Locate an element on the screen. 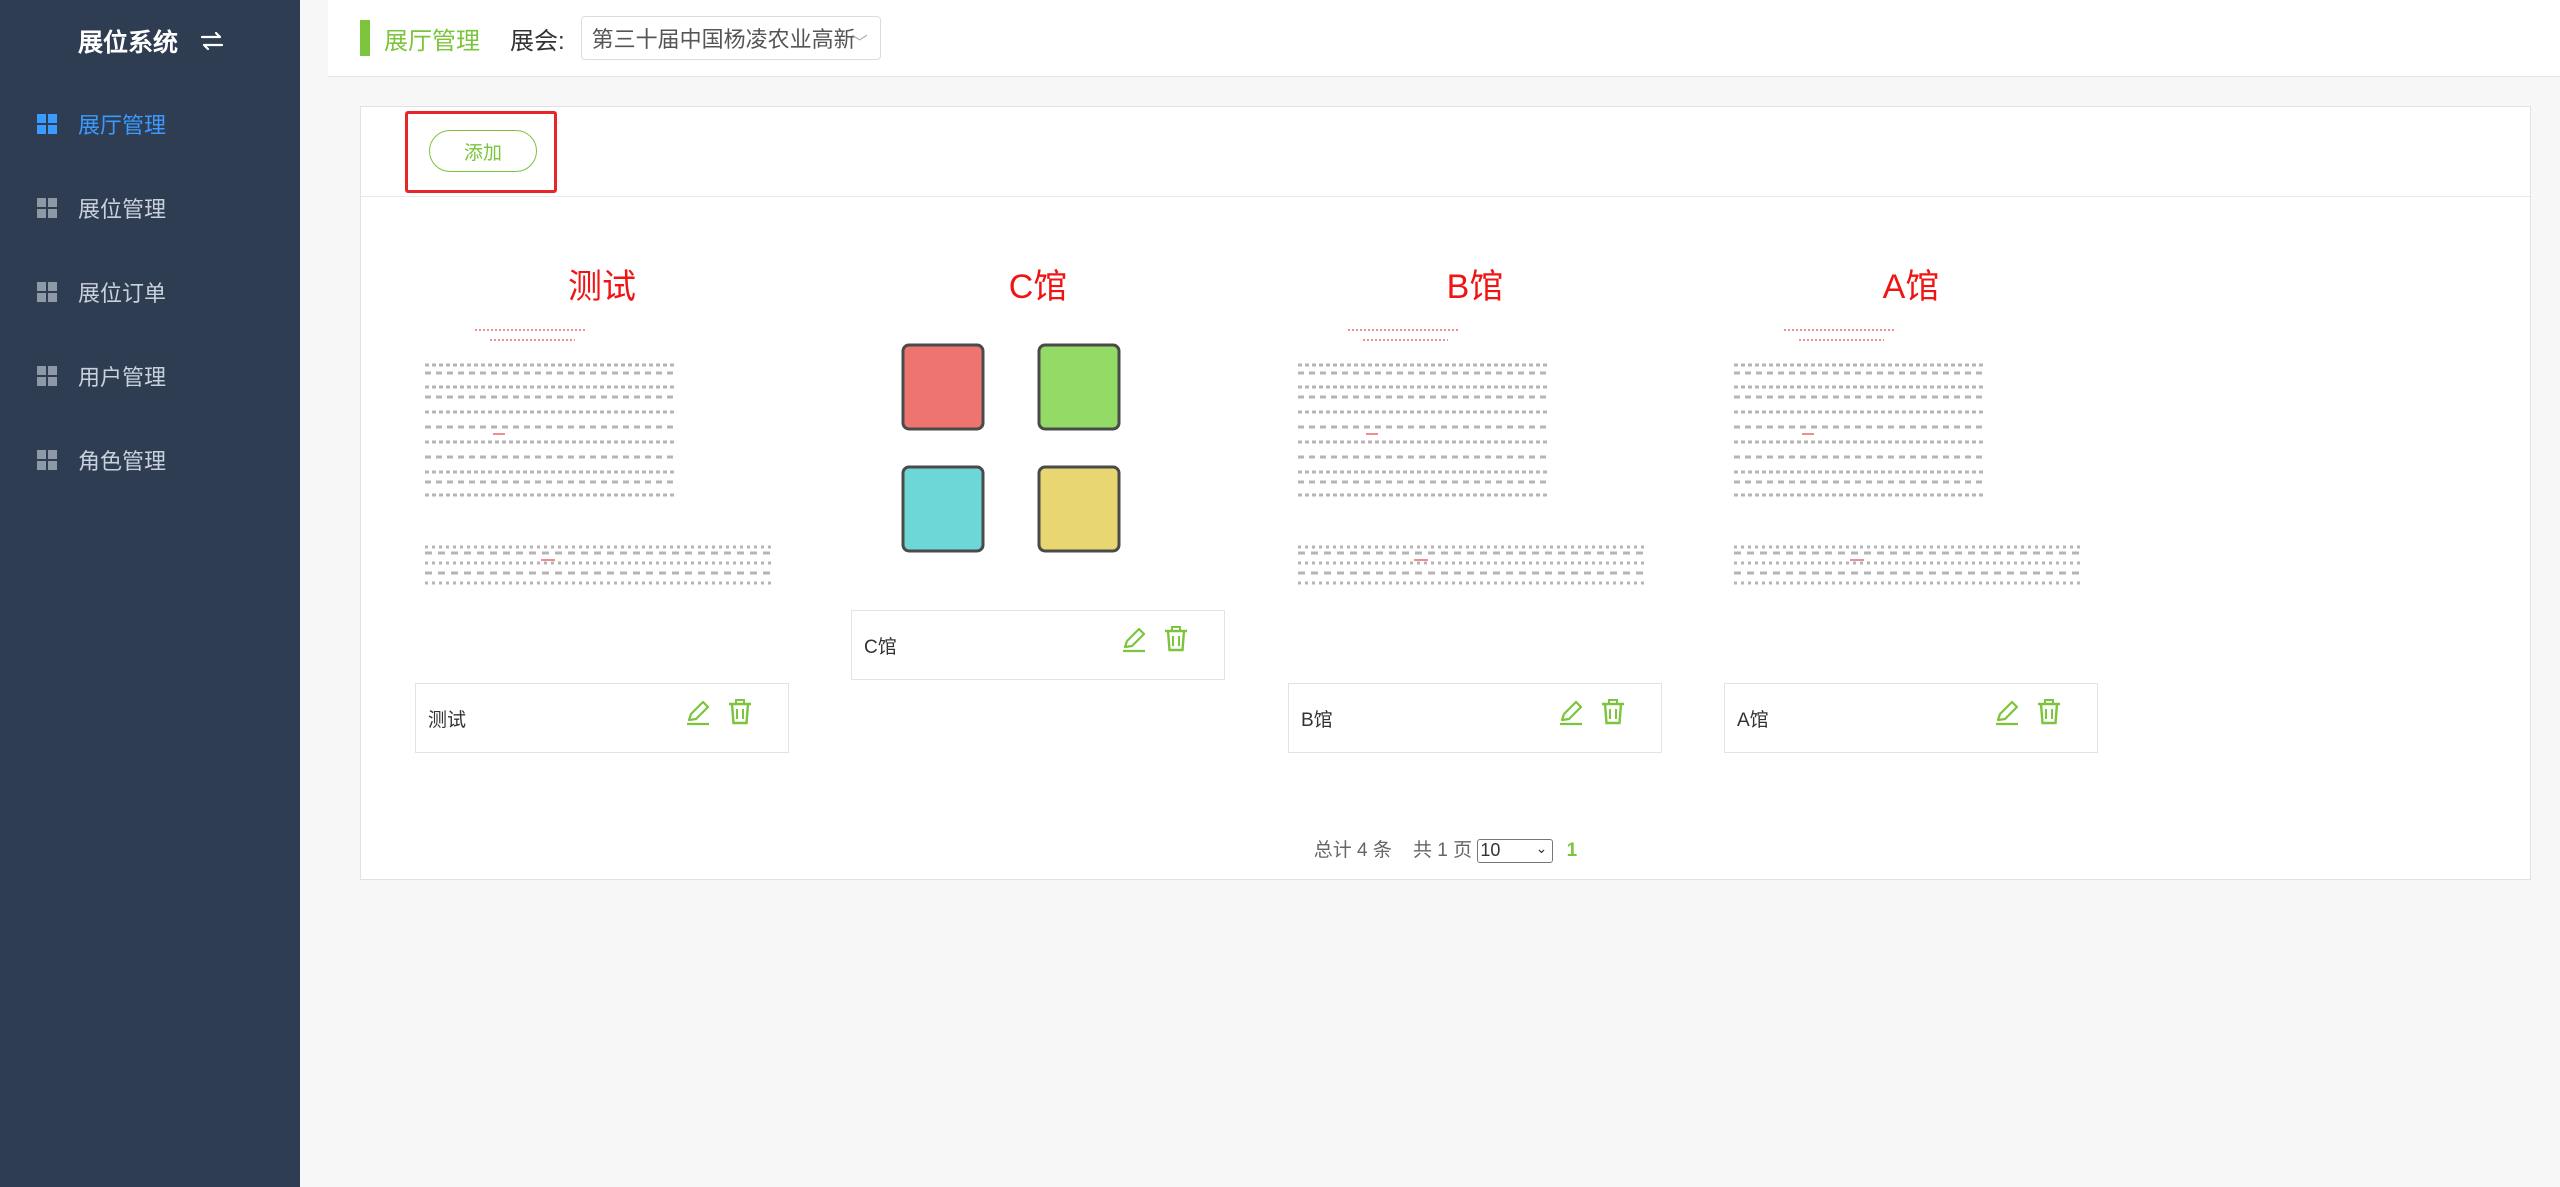 The image size is (2560, 1187). page-count: 共 1 页 is located at coordinates (1442, 850).